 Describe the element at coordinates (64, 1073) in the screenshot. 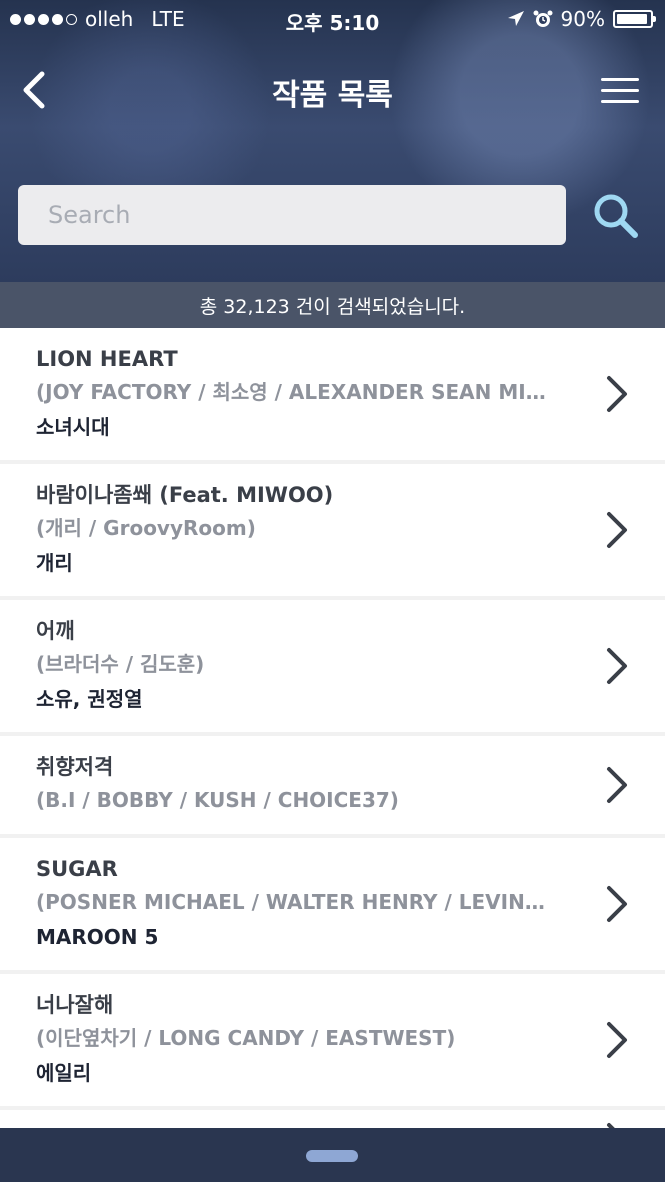

I see `item-artist: 에일리` at that location.